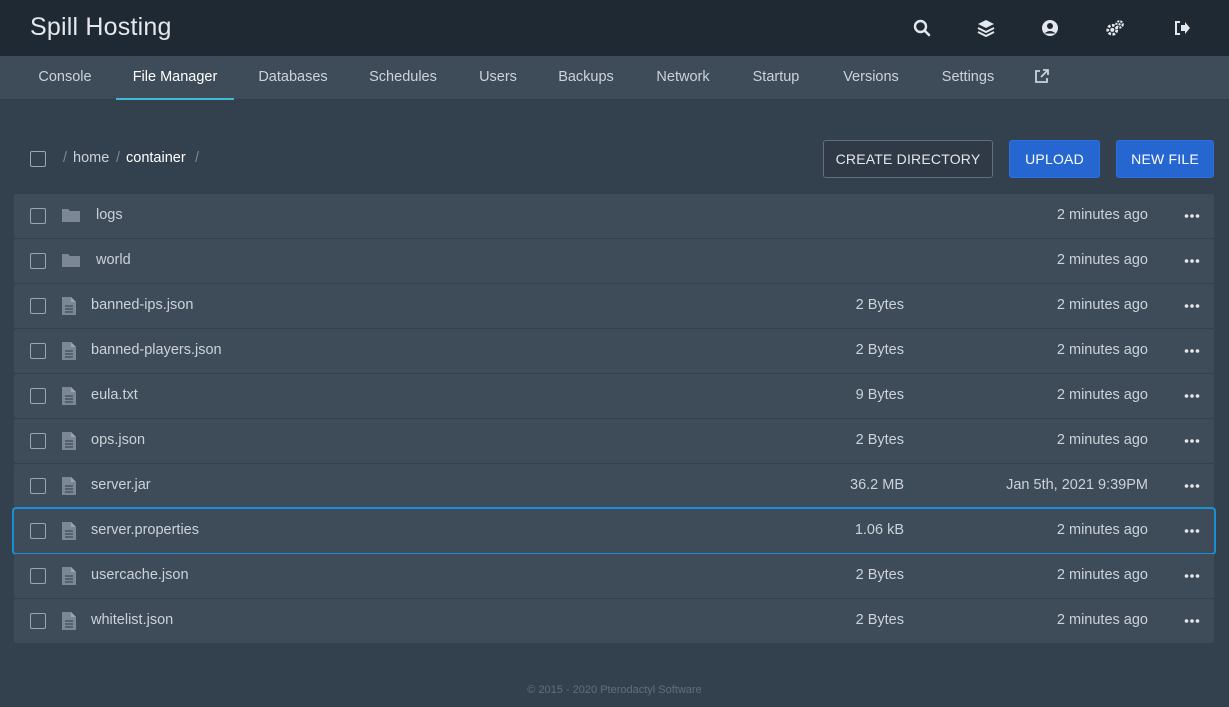  What do you see at coordinates (121, 485) in the screenshot?
I see `file-name: server.jar` at bounding box center [121, 485].